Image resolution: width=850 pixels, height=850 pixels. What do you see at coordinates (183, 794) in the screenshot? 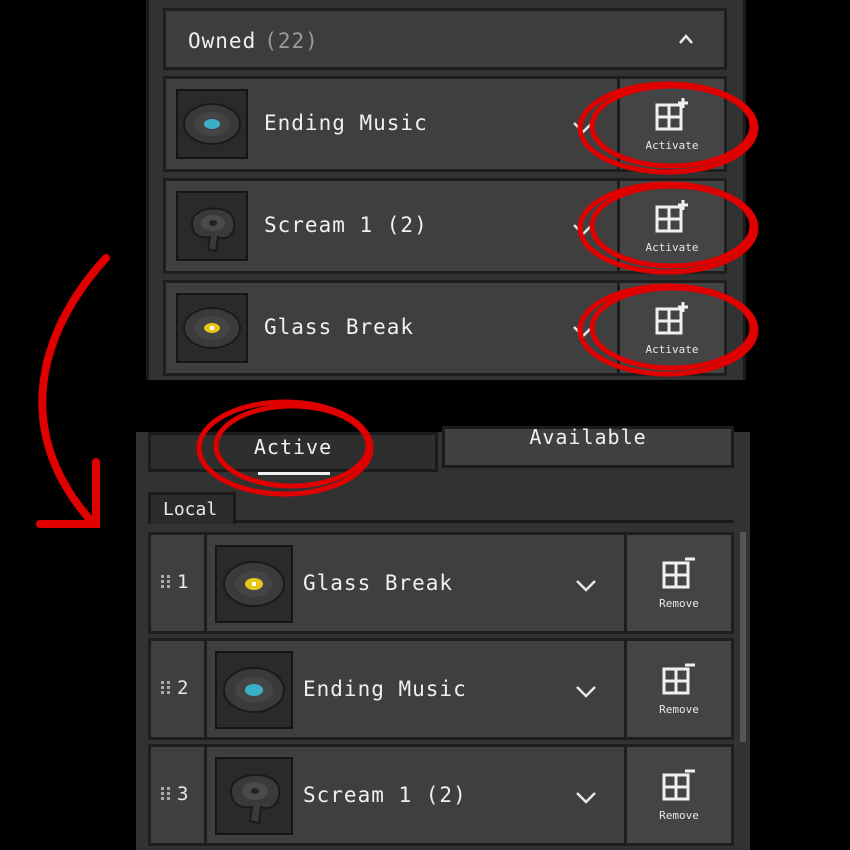
I see `row-index: 3` at bounding box center [183, 794].